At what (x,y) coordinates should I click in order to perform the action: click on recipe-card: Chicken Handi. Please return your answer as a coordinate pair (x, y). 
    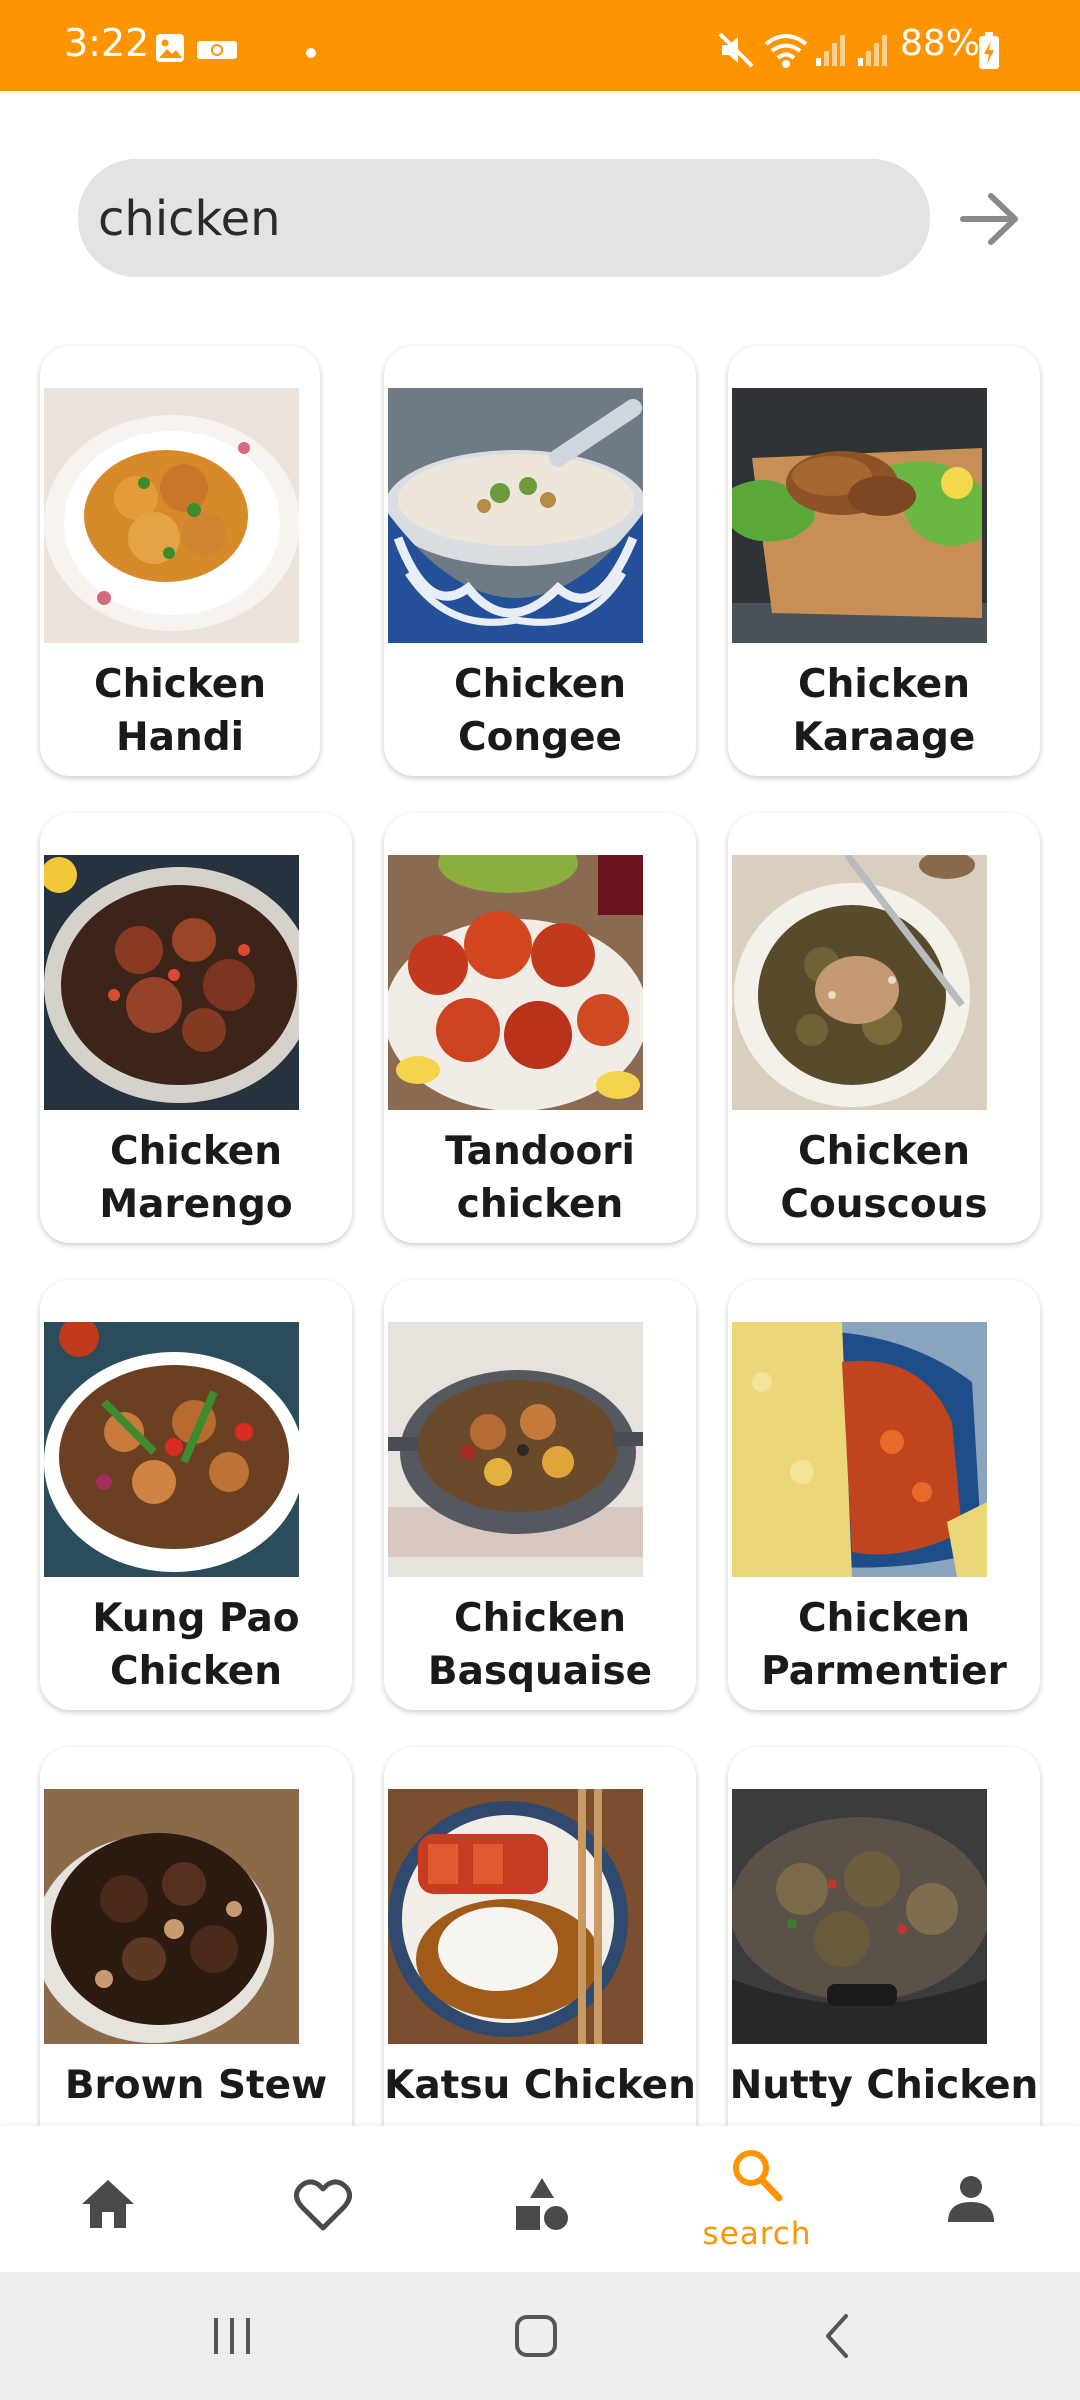
    Looking at the image, I should click on (180, 561).